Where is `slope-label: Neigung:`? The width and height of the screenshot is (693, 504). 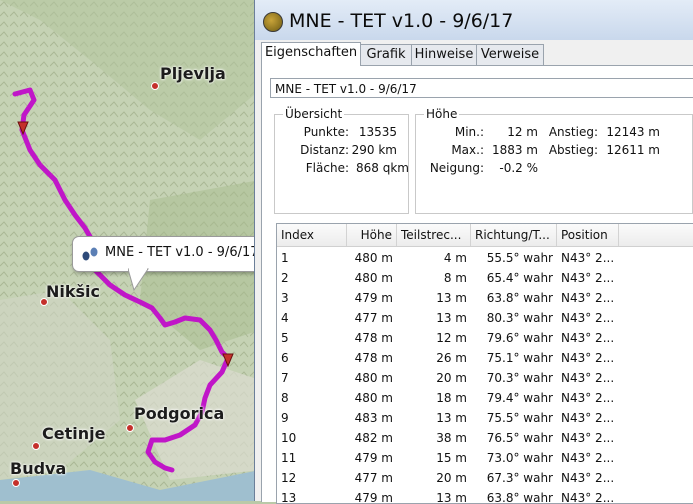
slope-label: Neigung: is located at coordinates (456, 168).